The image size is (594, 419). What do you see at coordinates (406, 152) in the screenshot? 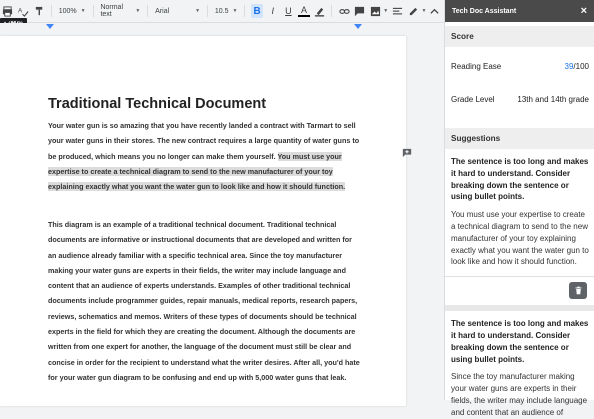
I see `add-comment-icon` at bounding box center [406, 152].